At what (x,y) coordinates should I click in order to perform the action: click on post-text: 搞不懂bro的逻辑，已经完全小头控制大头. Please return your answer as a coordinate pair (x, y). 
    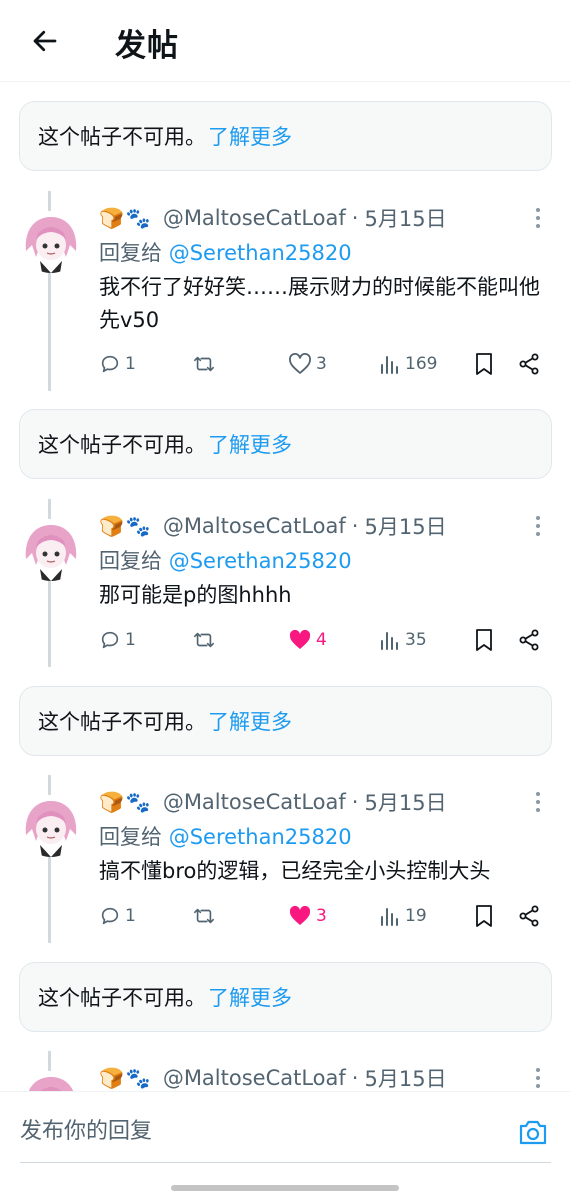
    Looking at the image, I should click on (295, 871).